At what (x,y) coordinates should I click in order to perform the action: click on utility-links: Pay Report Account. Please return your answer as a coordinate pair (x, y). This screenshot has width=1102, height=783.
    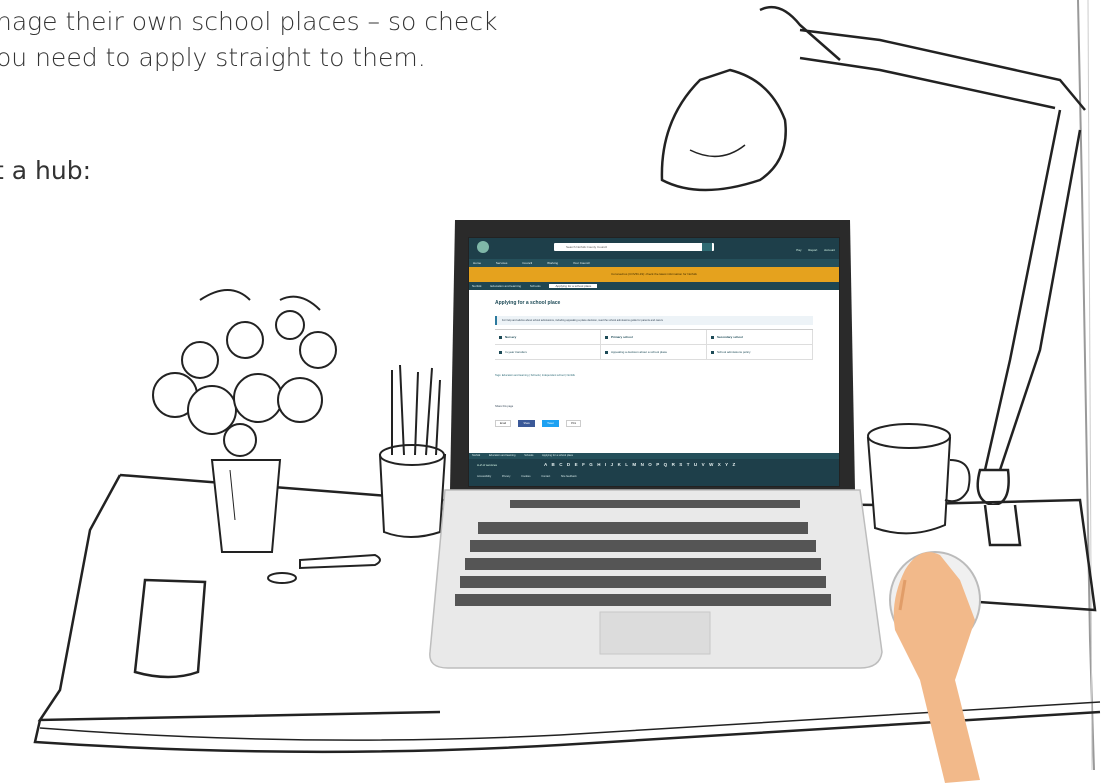
    Looking at the image, I should click on (812, 250).